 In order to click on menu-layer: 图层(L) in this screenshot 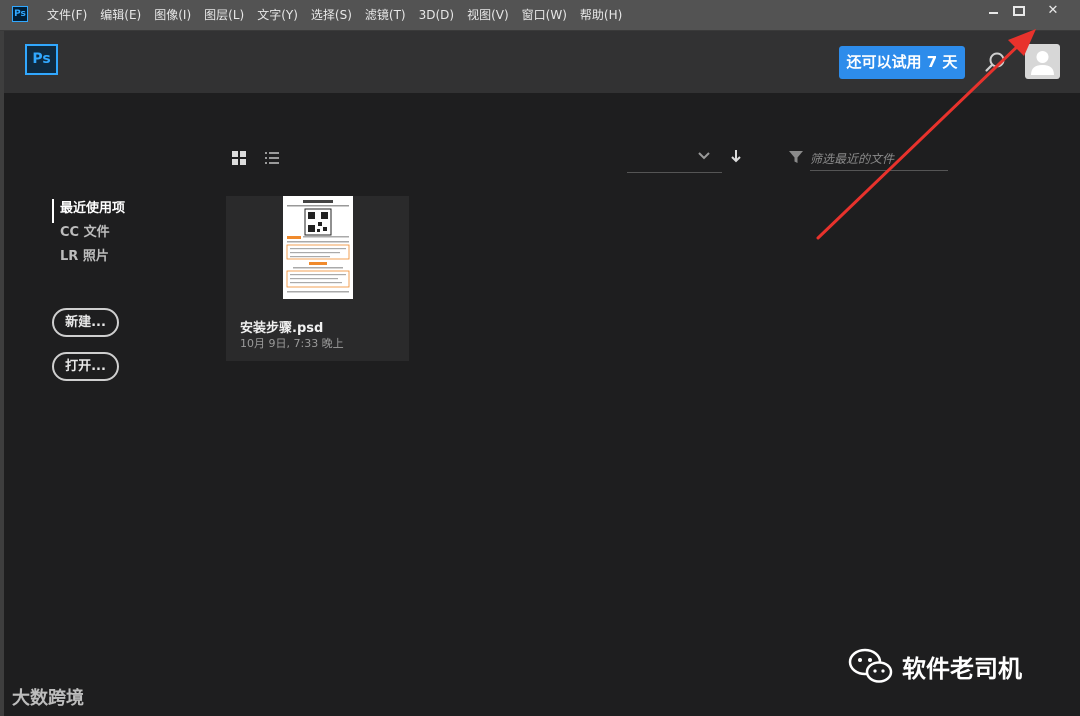, I will do `click(224, 15)`.